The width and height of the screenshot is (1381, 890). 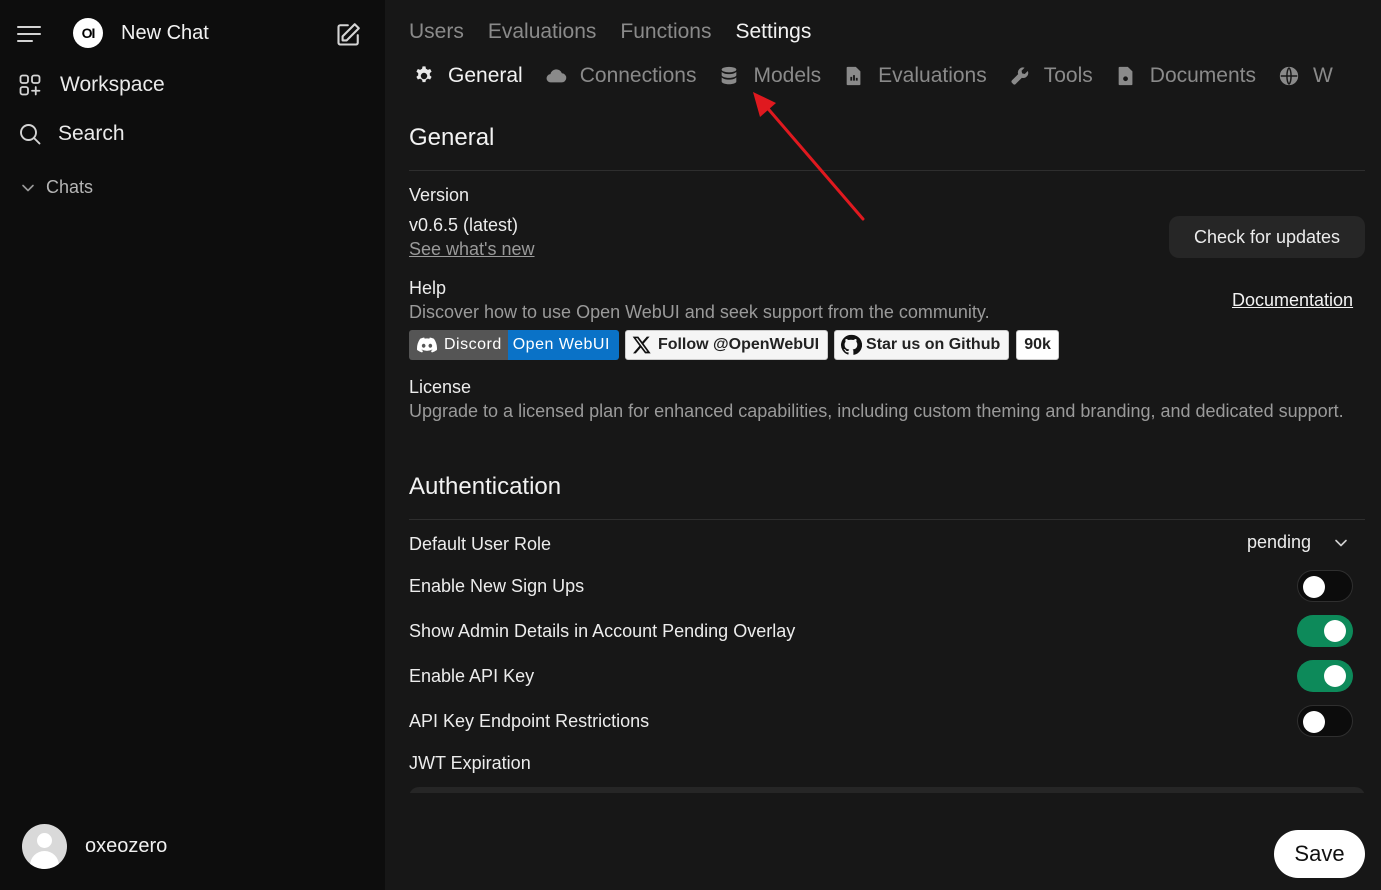 What do you see at coordinates (485, 486) in the screenshot?
I see `authentication-section-title: Authentication` at bounding box center [485, 486].